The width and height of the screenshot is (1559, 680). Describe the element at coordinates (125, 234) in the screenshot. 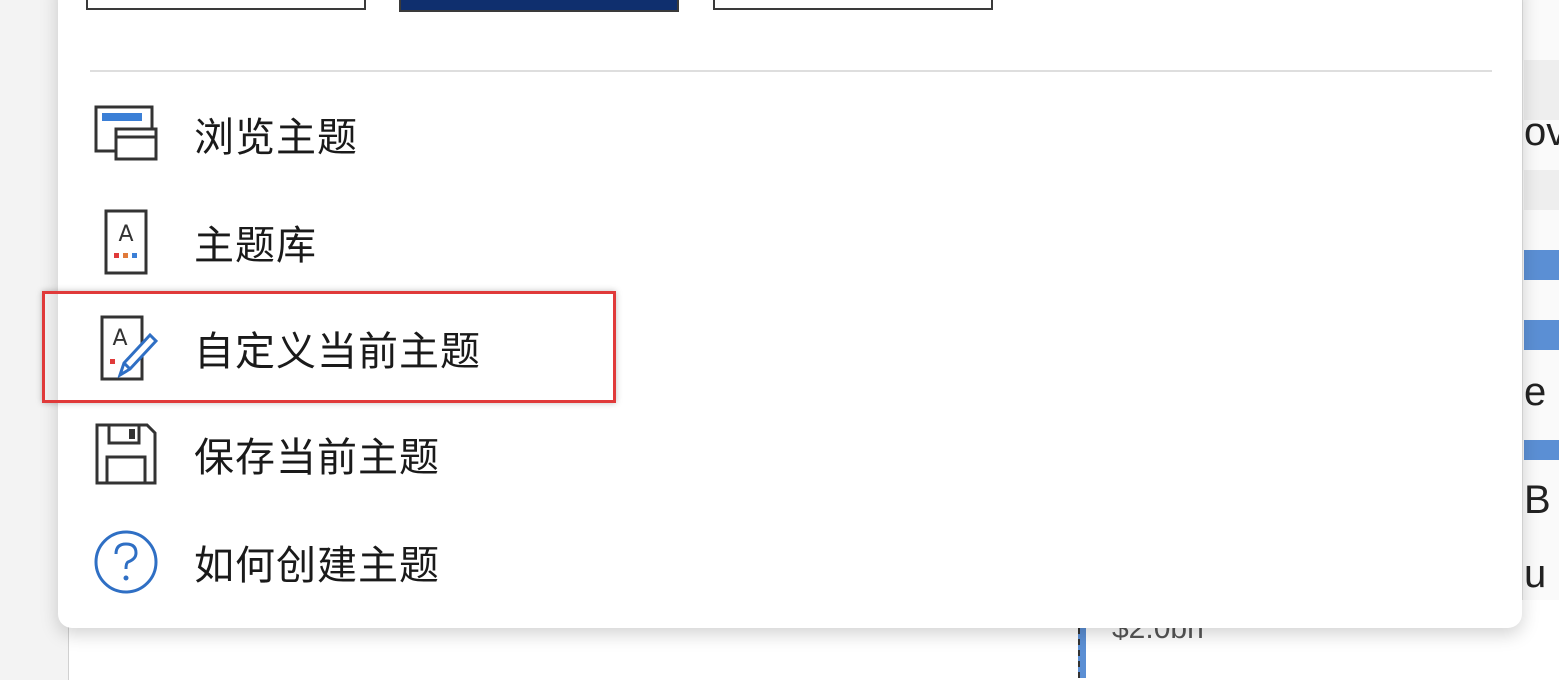

I see `svg-text: A` at that location.